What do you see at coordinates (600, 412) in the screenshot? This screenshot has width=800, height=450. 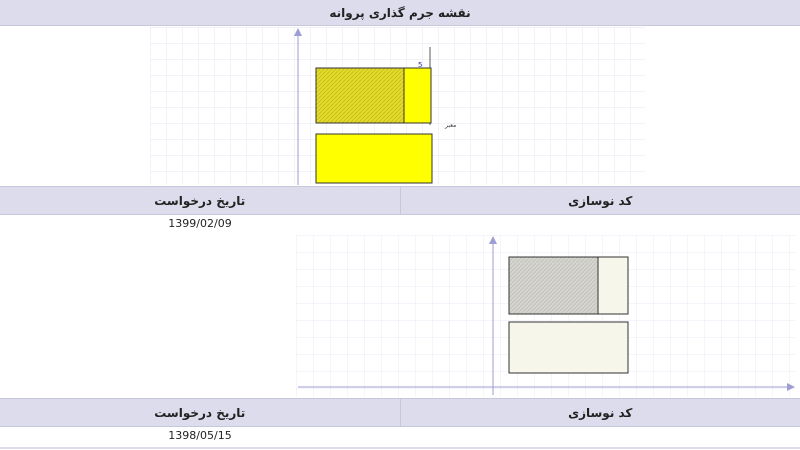 I see `header-code-2: کد نوسازی` at bounding box center [600, 412].